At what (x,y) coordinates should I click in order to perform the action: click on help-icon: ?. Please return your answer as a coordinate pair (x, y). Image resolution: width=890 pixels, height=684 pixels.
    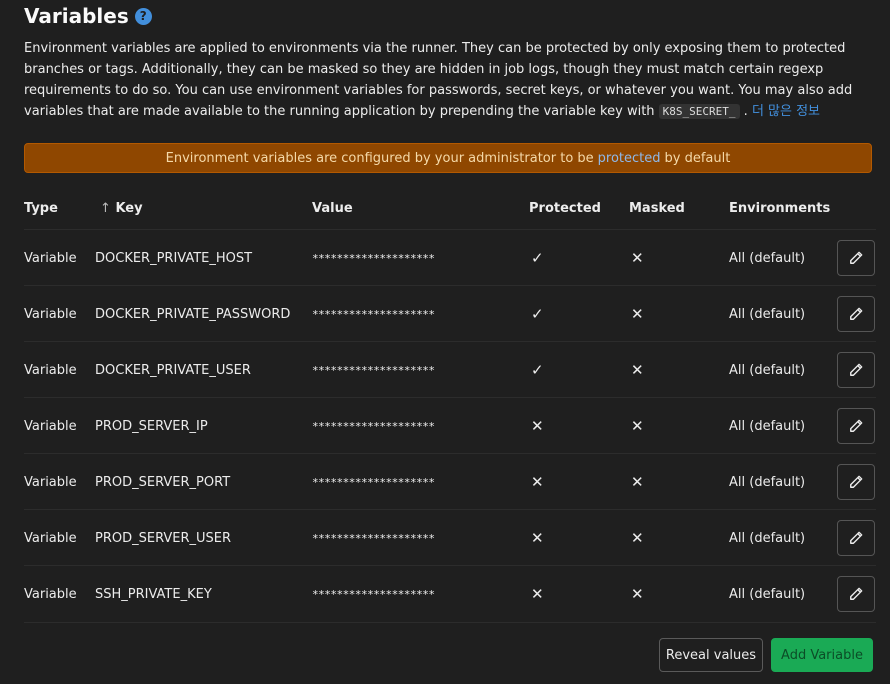
    Looking at the image, I should click on (143, 16).